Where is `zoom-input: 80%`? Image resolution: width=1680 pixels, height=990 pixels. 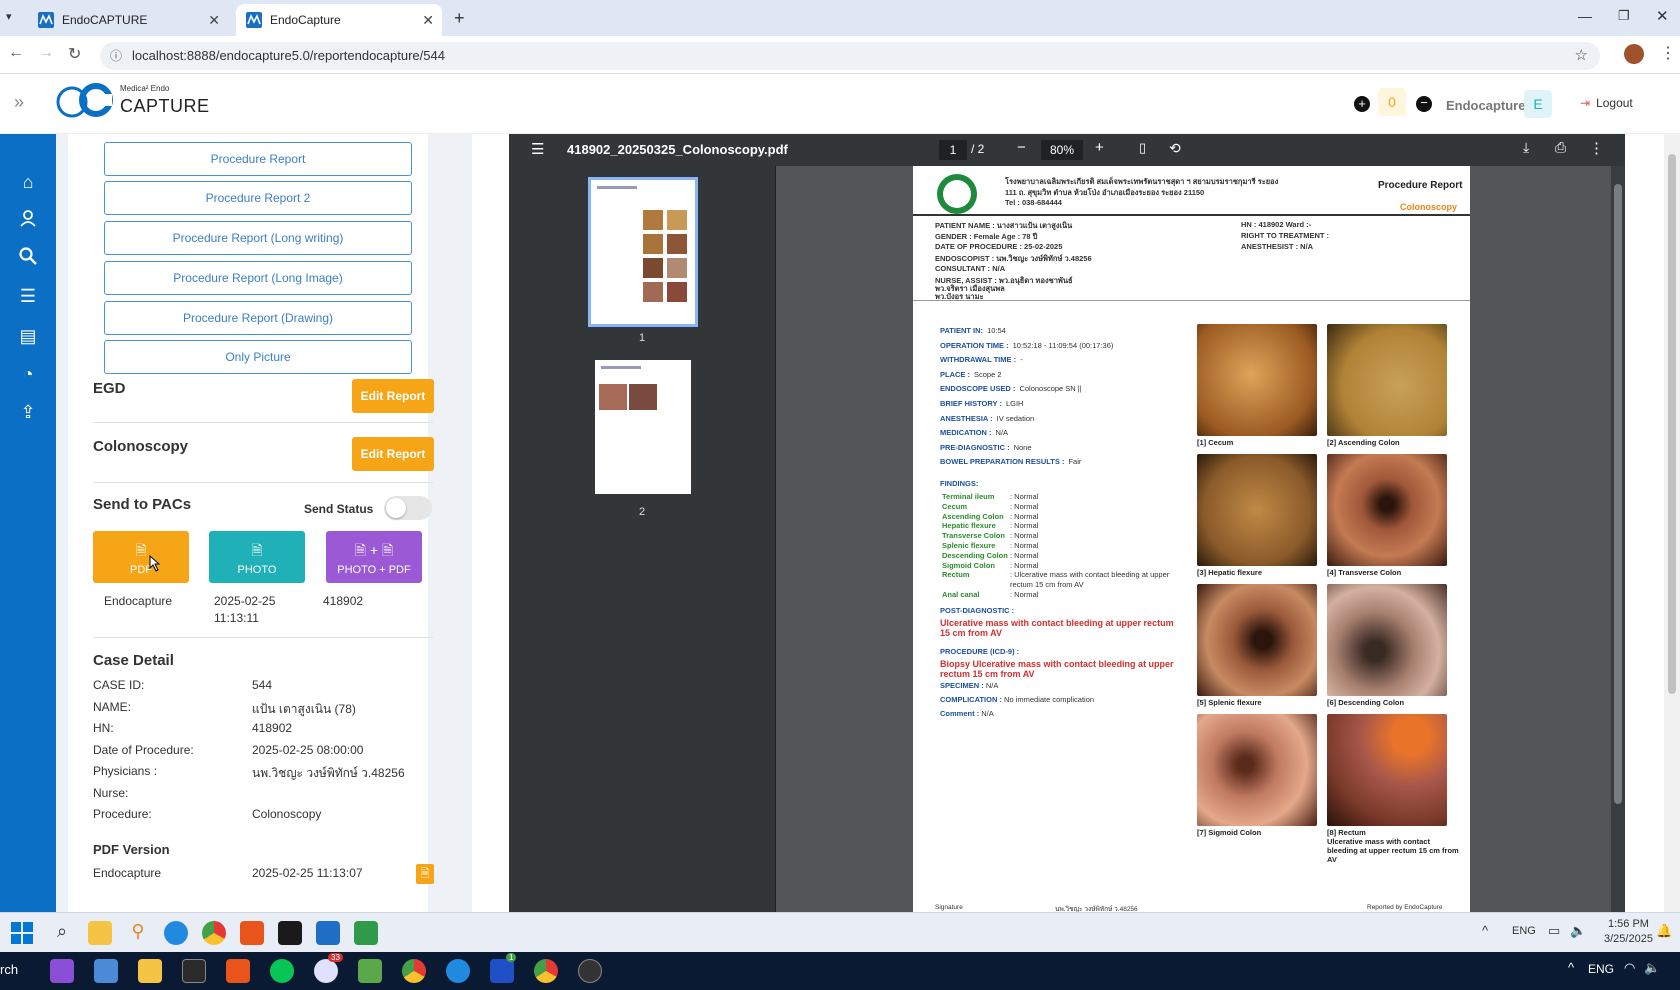
zoom-input: 80% is located at coordinates (1062, 150).